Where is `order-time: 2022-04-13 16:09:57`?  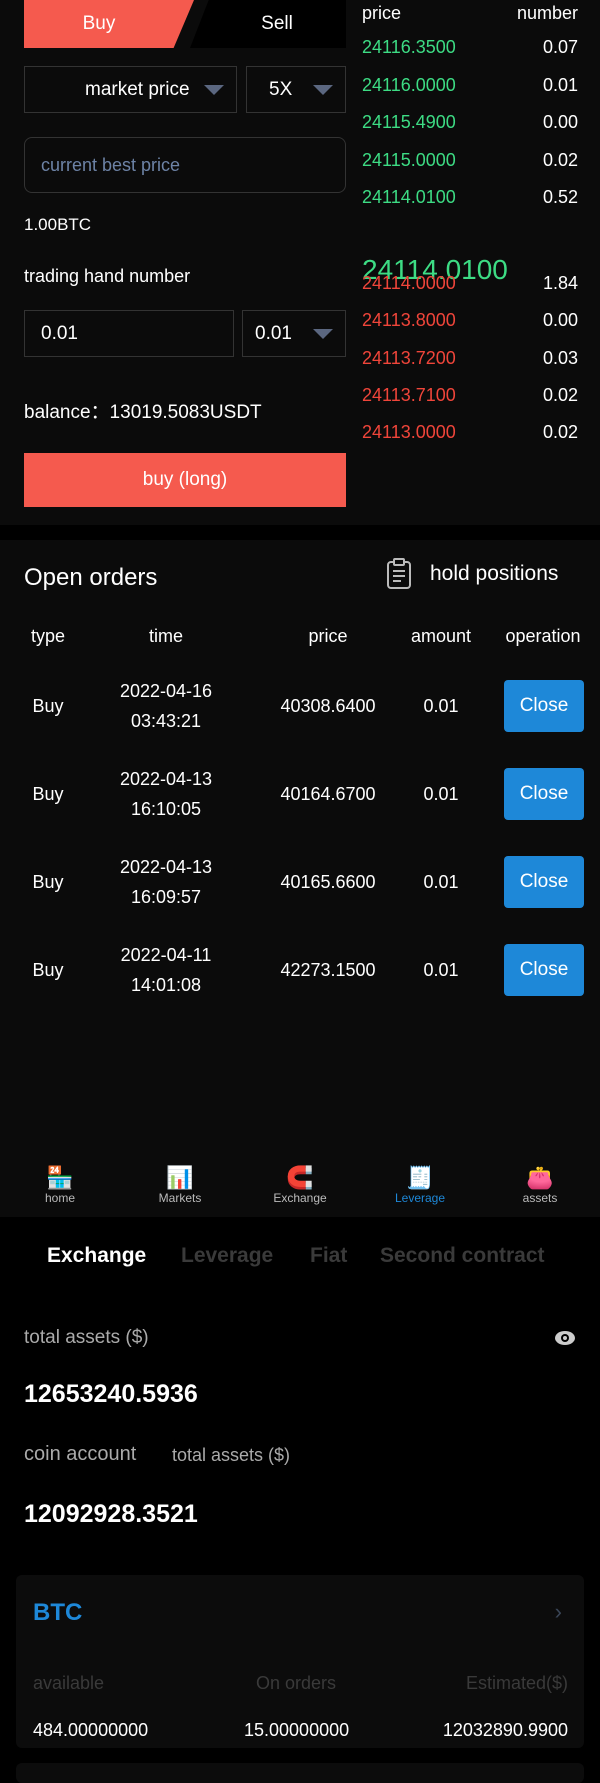 order-time: 2022-04-13 16:09:57 is located at coordinates (166, 882).